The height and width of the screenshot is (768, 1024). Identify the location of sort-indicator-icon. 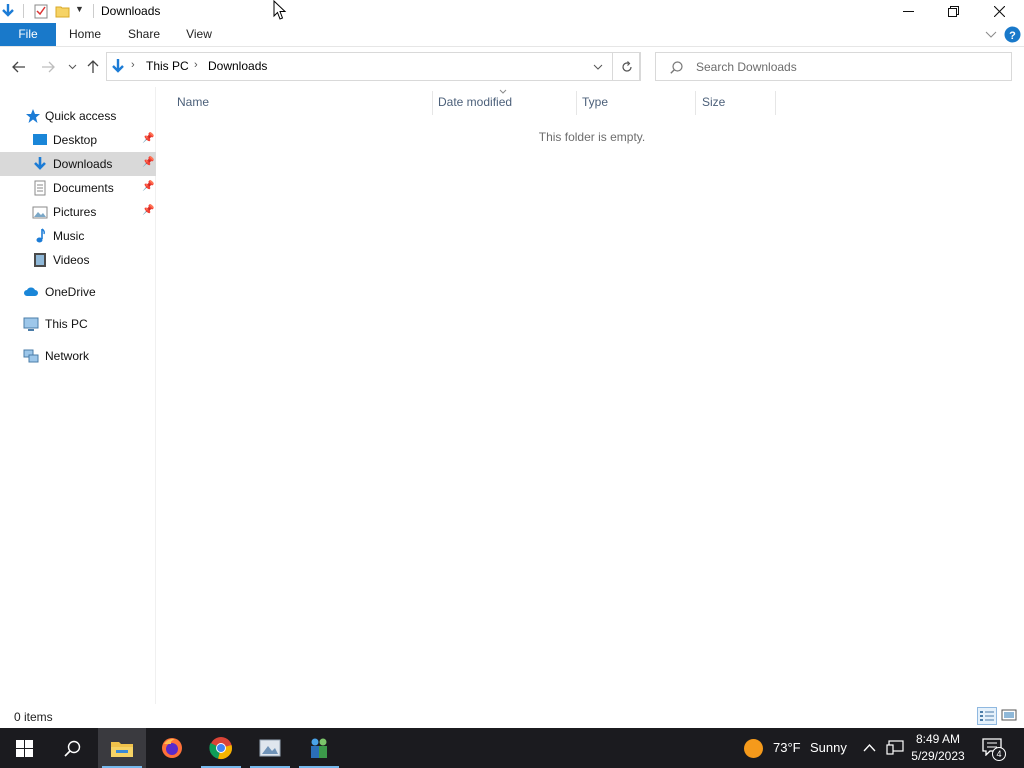
(503, 91).